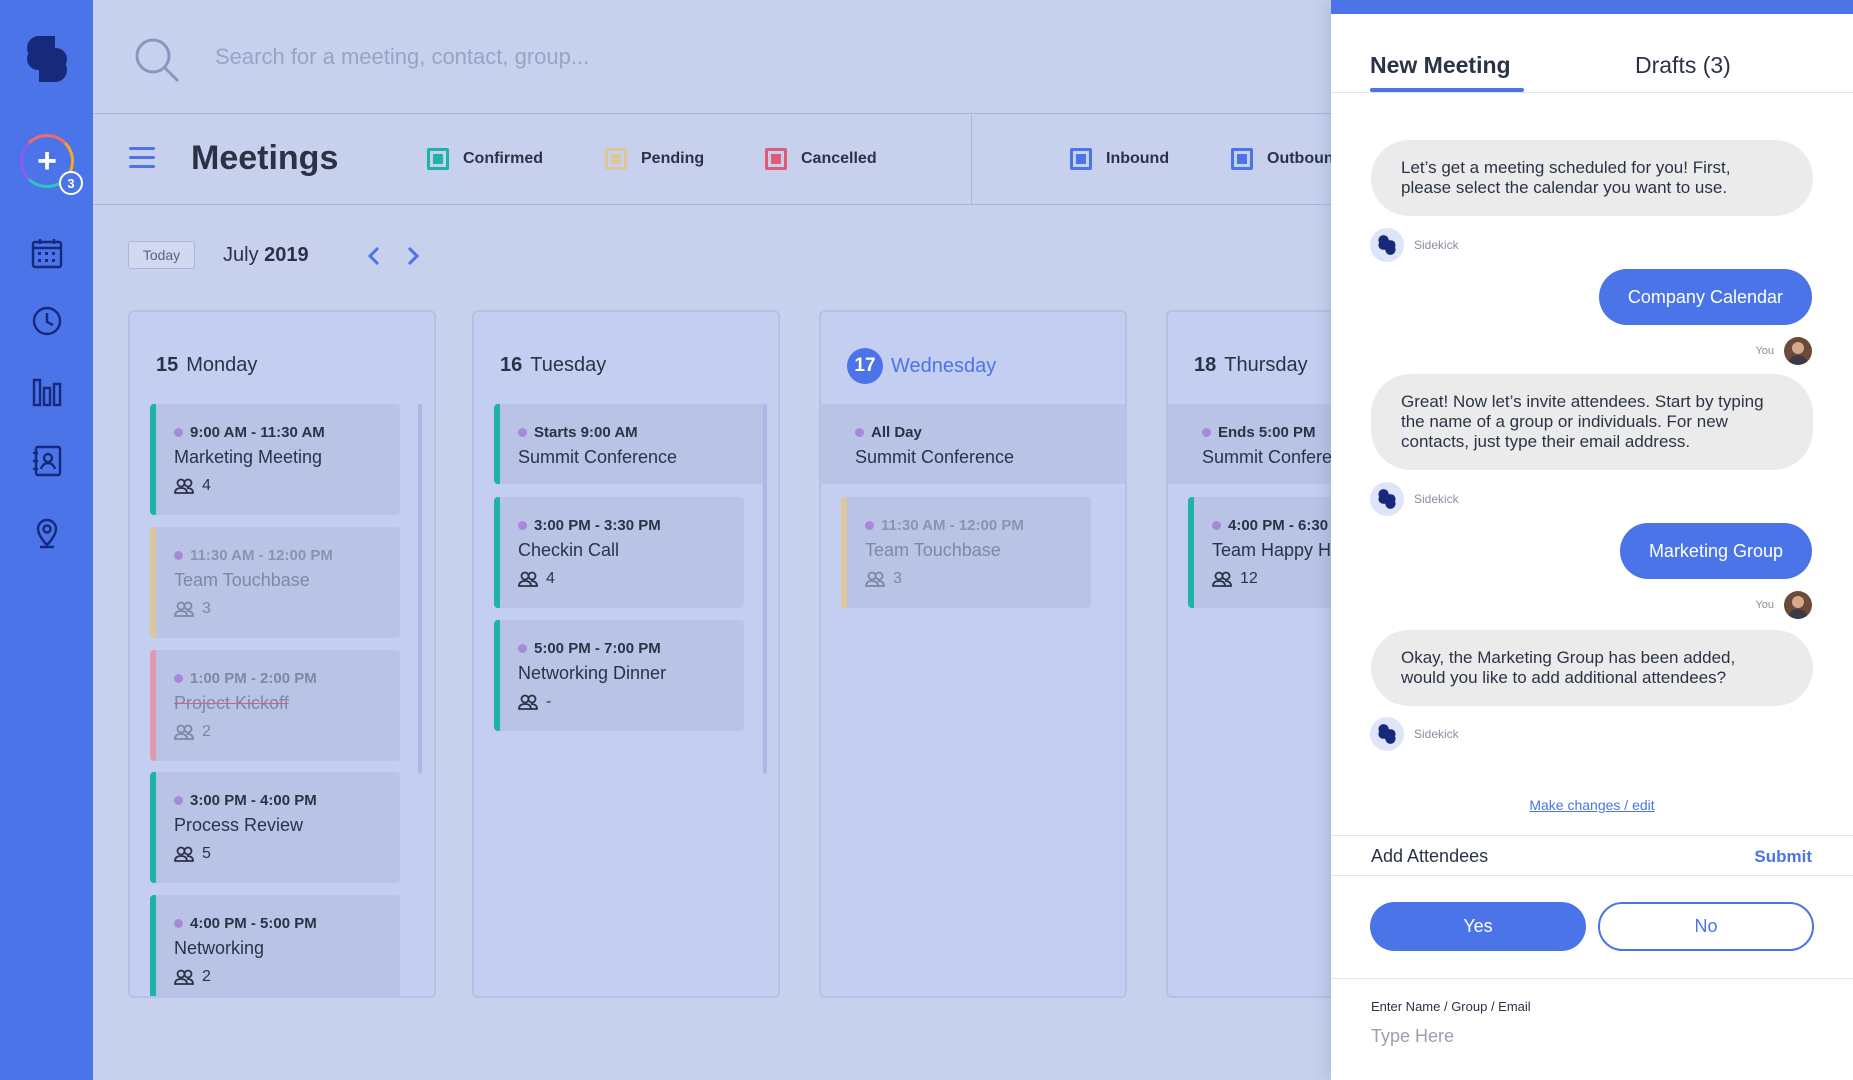 The width and height of the screenshot is (1853, 1080). What do you see at coordinates (973, 444) in the screenshot?
I see `event-card: All Day Summit Conference` at bounding box center [973, 444].